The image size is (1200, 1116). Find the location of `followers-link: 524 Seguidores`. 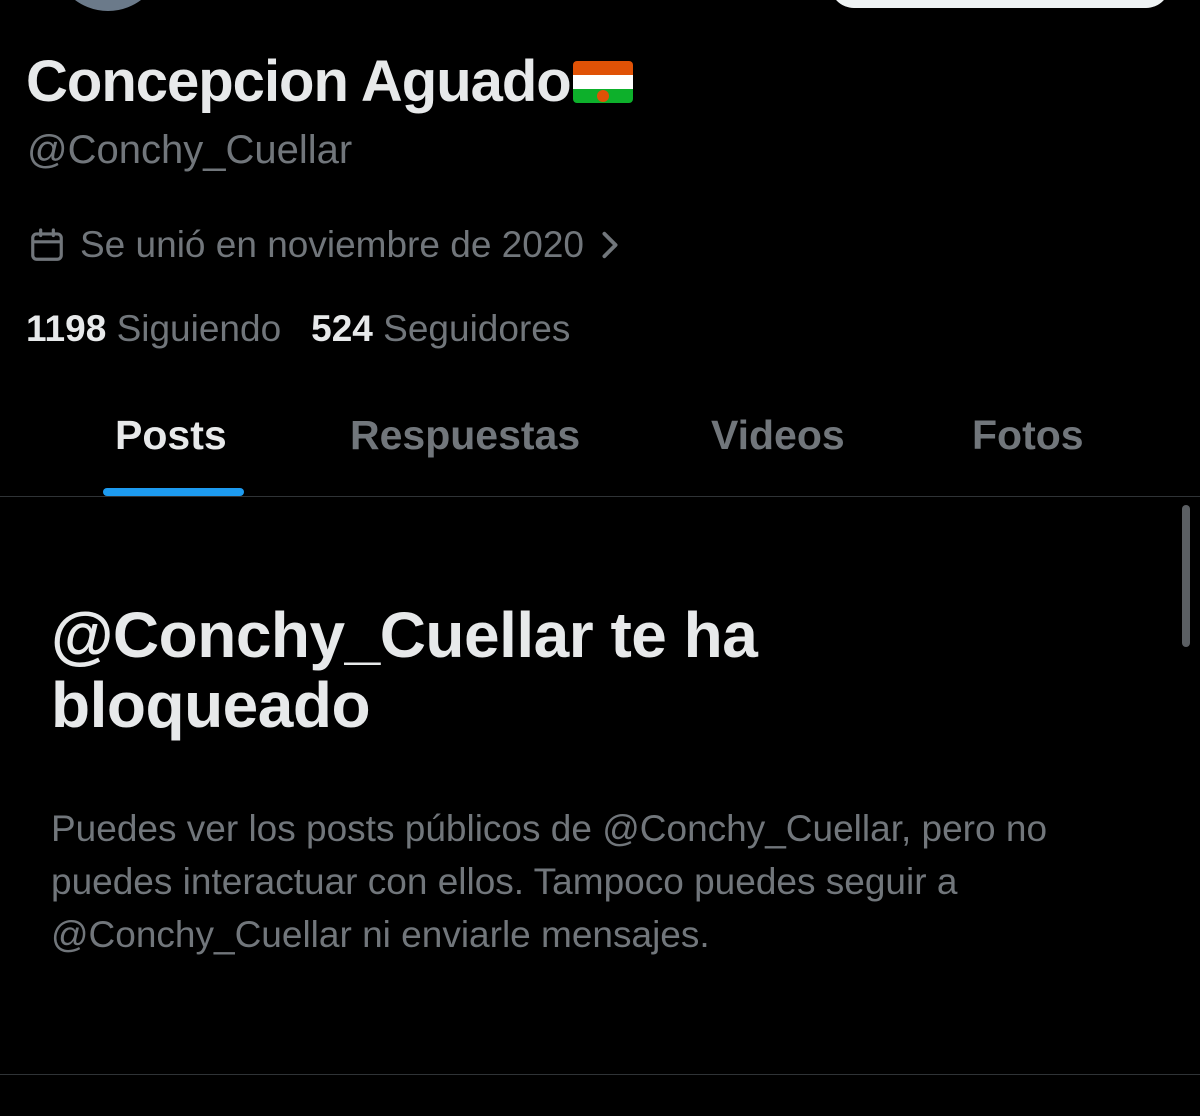

followers-link: 524 Seguidores is located at coordinates (440, 328).